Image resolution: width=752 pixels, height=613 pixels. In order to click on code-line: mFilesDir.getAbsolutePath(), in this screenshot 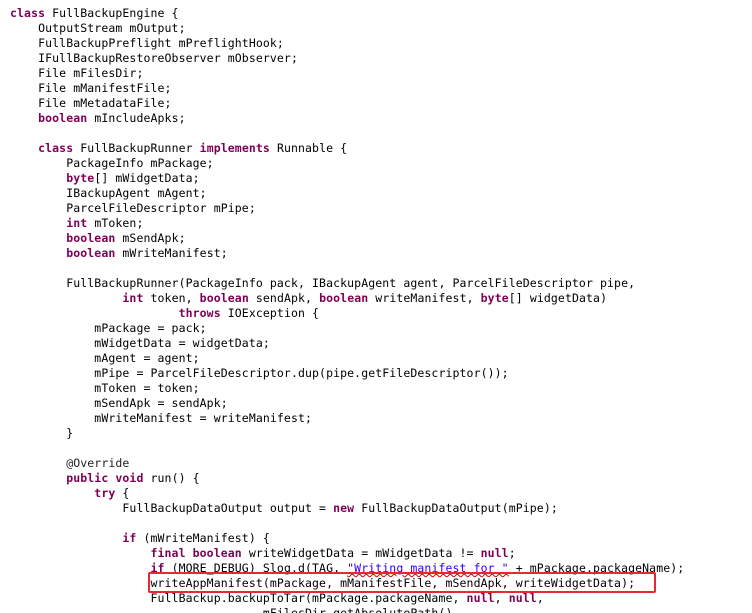, I will do `click(376, 609)`.